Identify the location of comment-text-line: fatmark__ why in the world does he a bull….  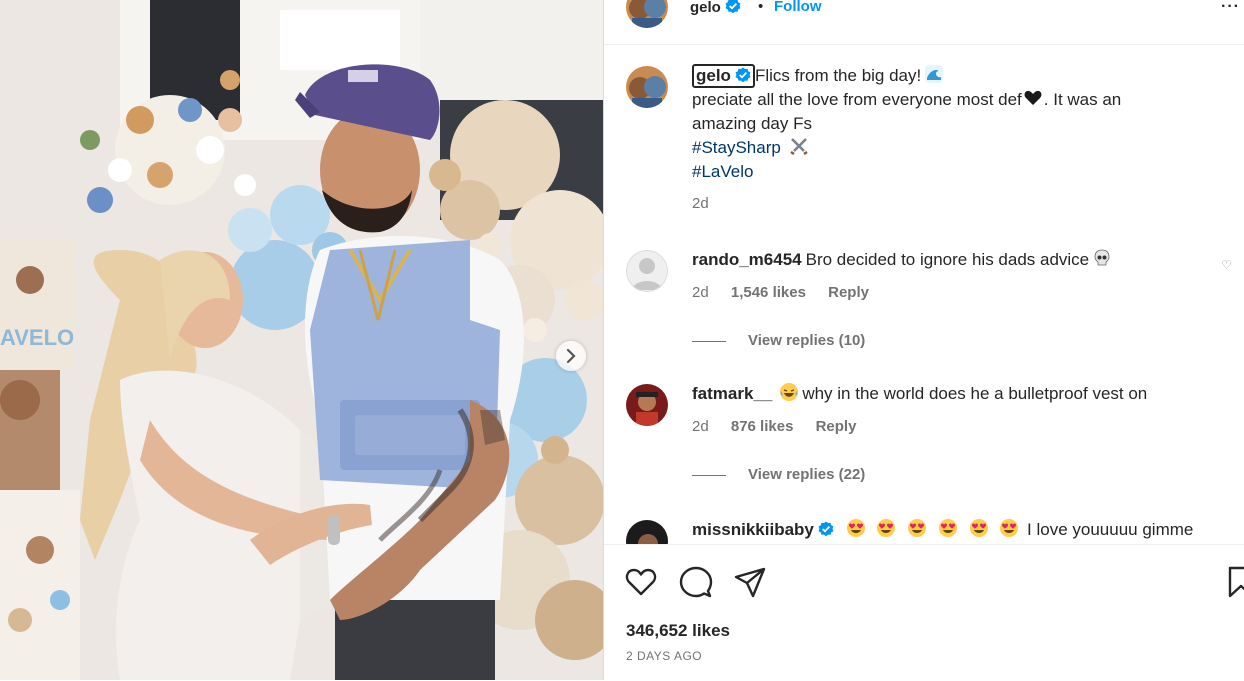
(962, 394).